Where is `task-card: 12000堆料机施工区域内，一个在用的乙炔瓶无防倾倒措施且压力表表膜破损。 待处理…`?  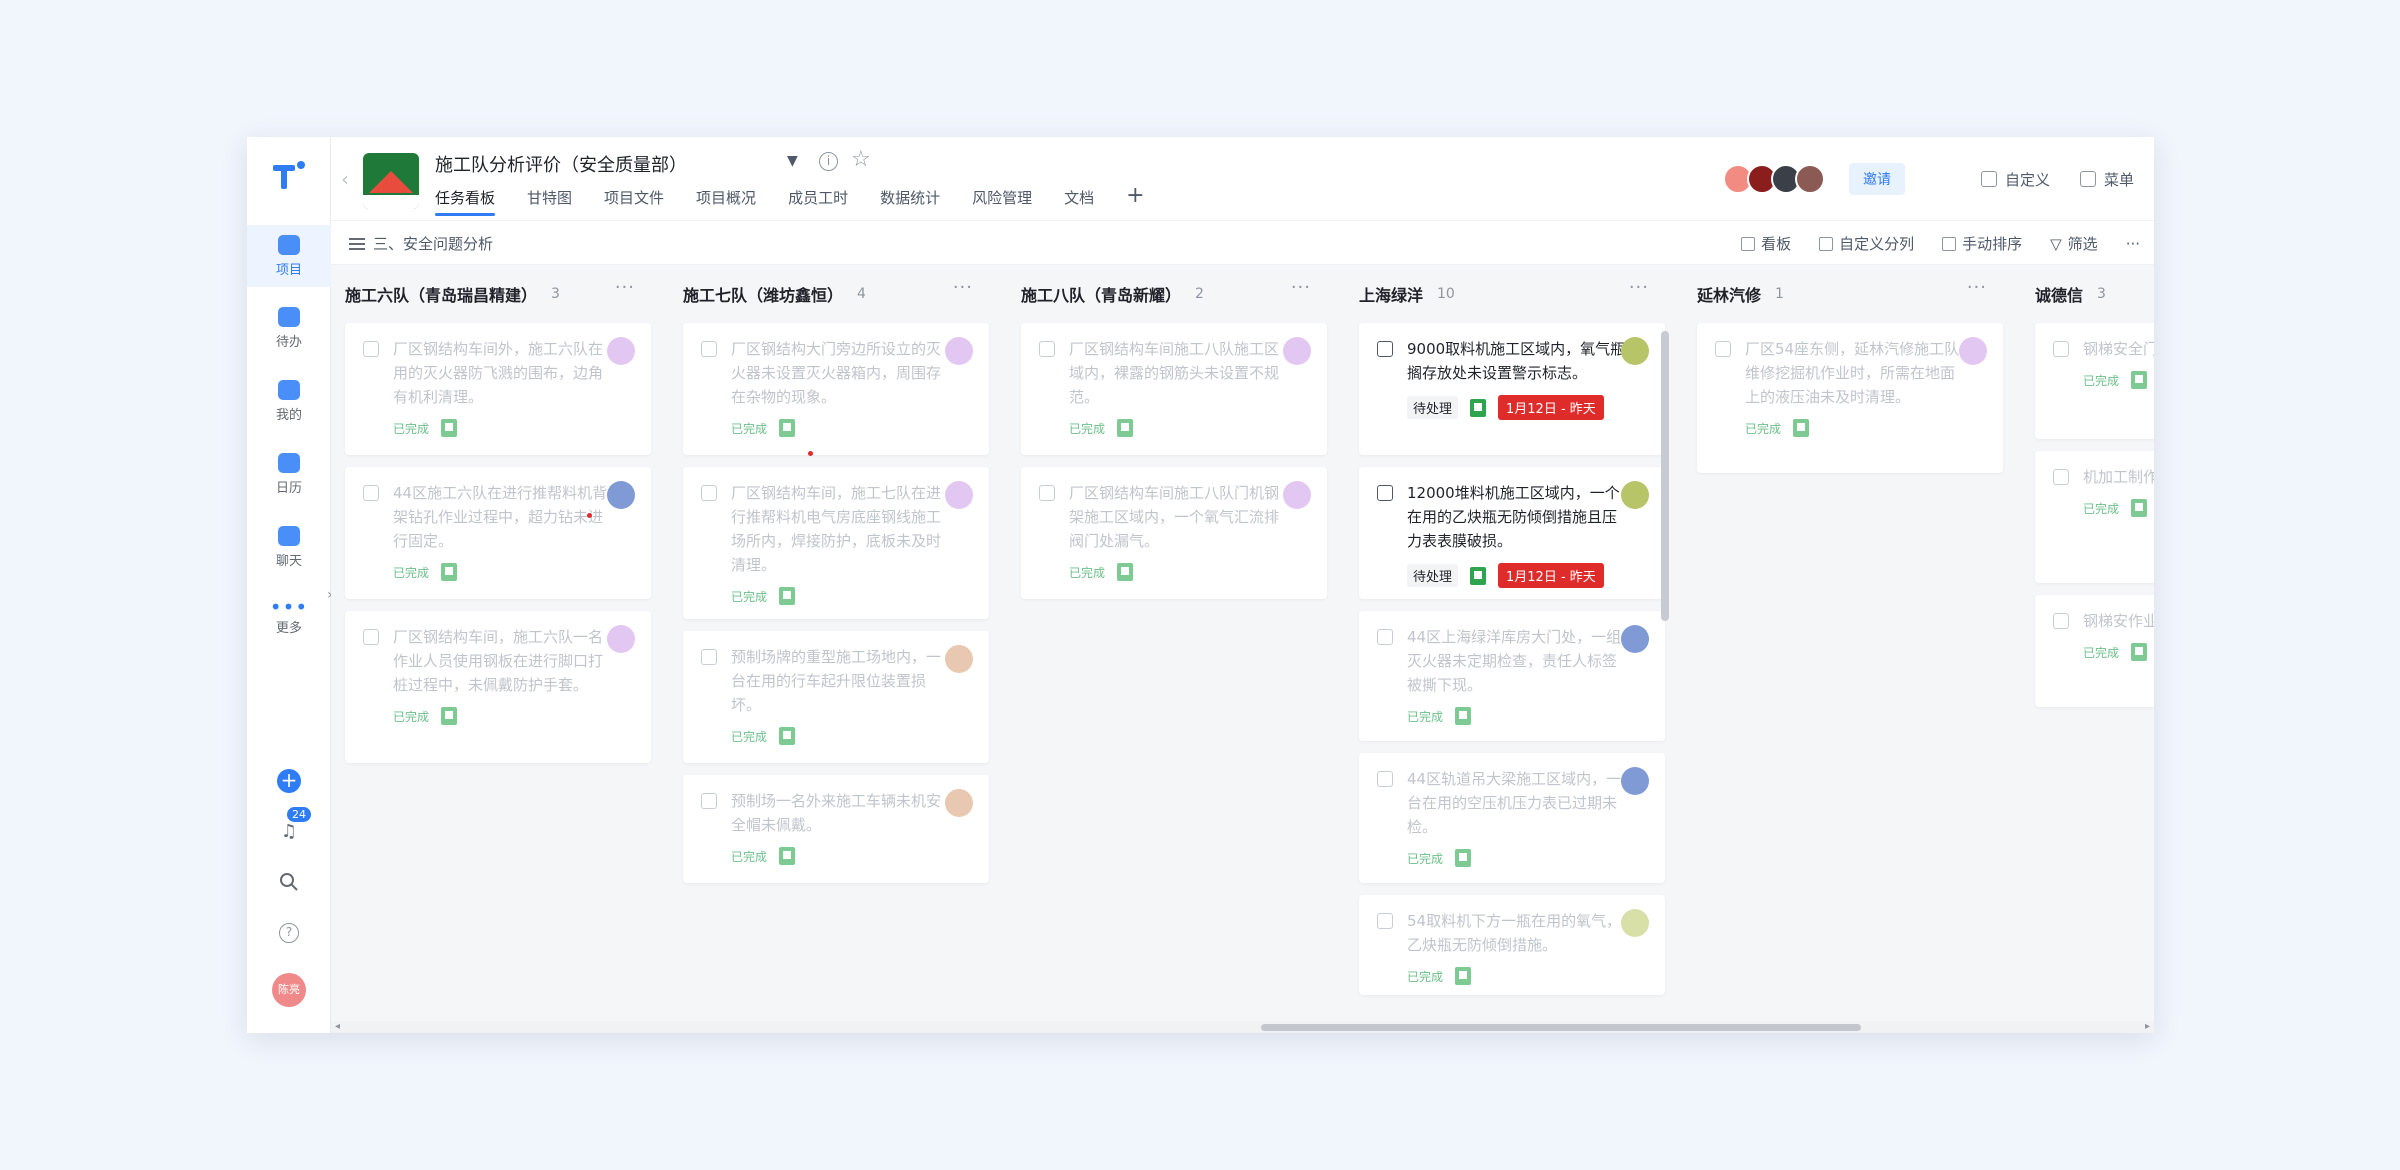 task-card: 12000堆料机施工区域内，一个在用的乙炔瓶无防倾倒措施且压力表表膜破损。 待处理… is located at coordinates (1512, 533).